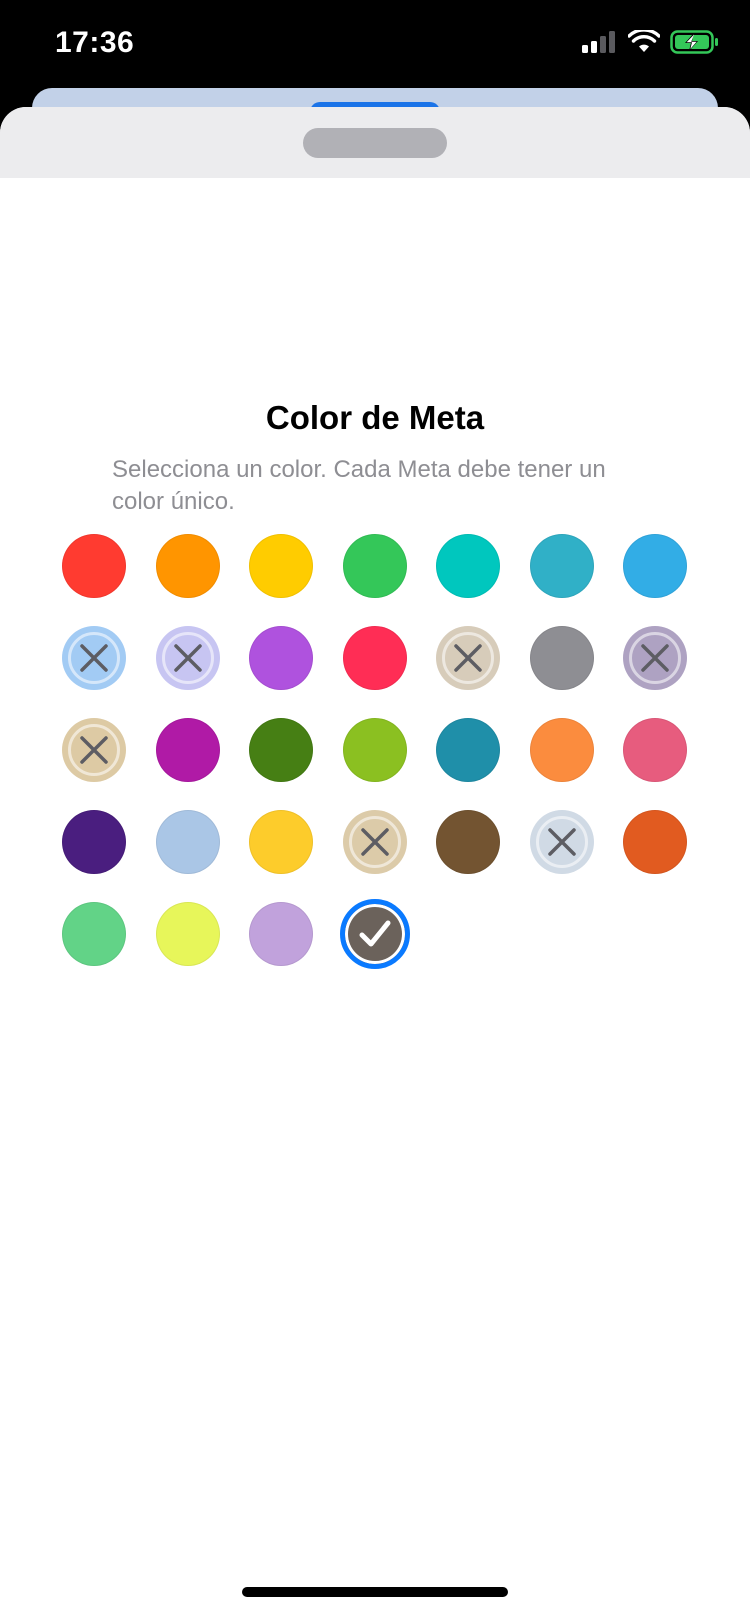  I want to click on status-bar: 17:36, so click(375, 44).